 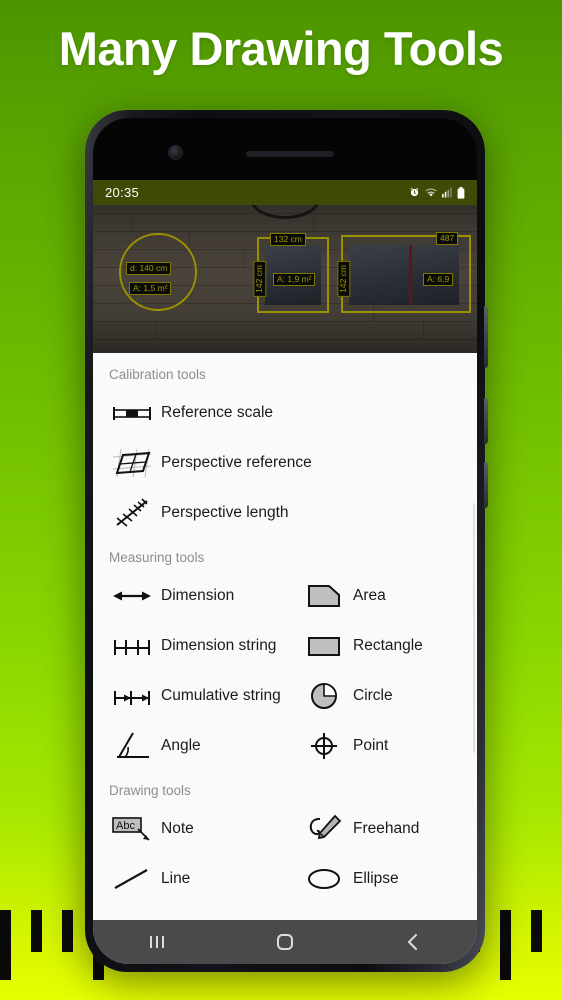 I want to click on tool-point: Point, so click(x=381, y=746).